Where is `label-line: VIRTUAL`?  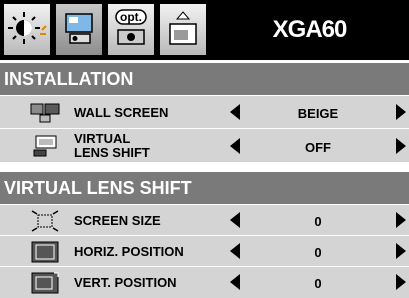 label-line: VIRTUAL is located at coordinates (102, 138).